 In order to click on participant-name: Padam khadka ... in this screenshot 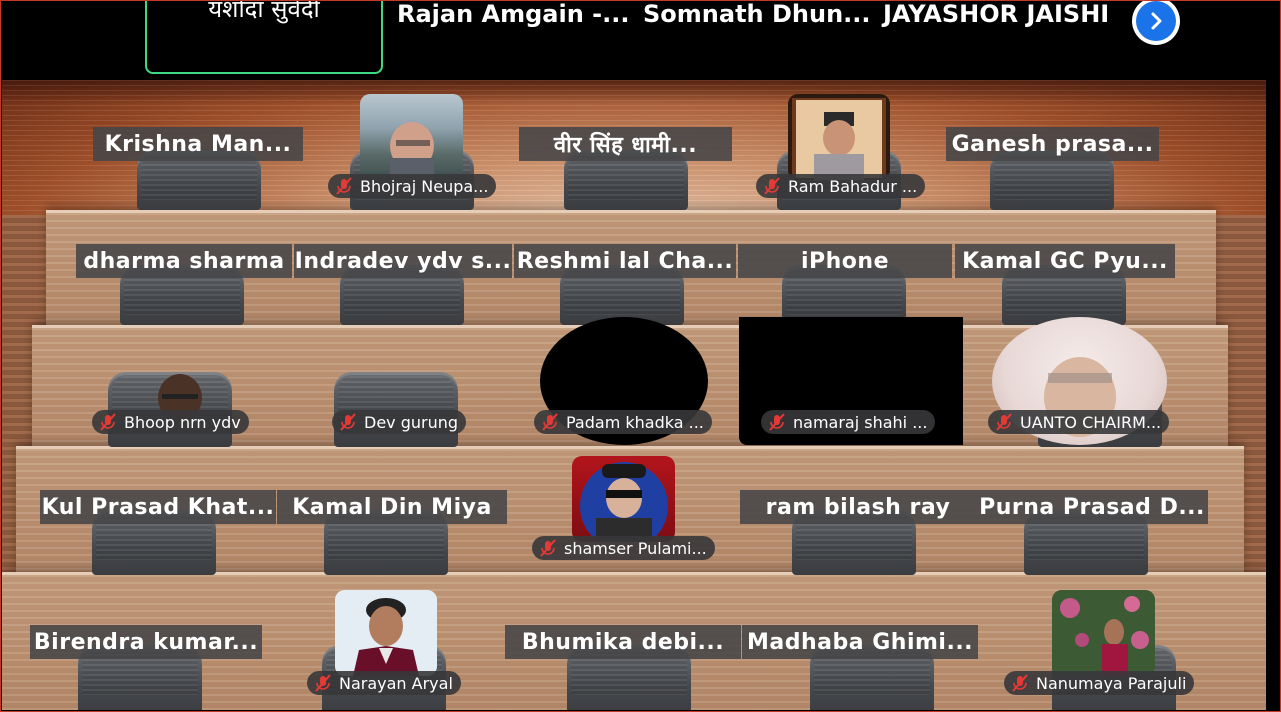, I will do `click(635, 422)`.